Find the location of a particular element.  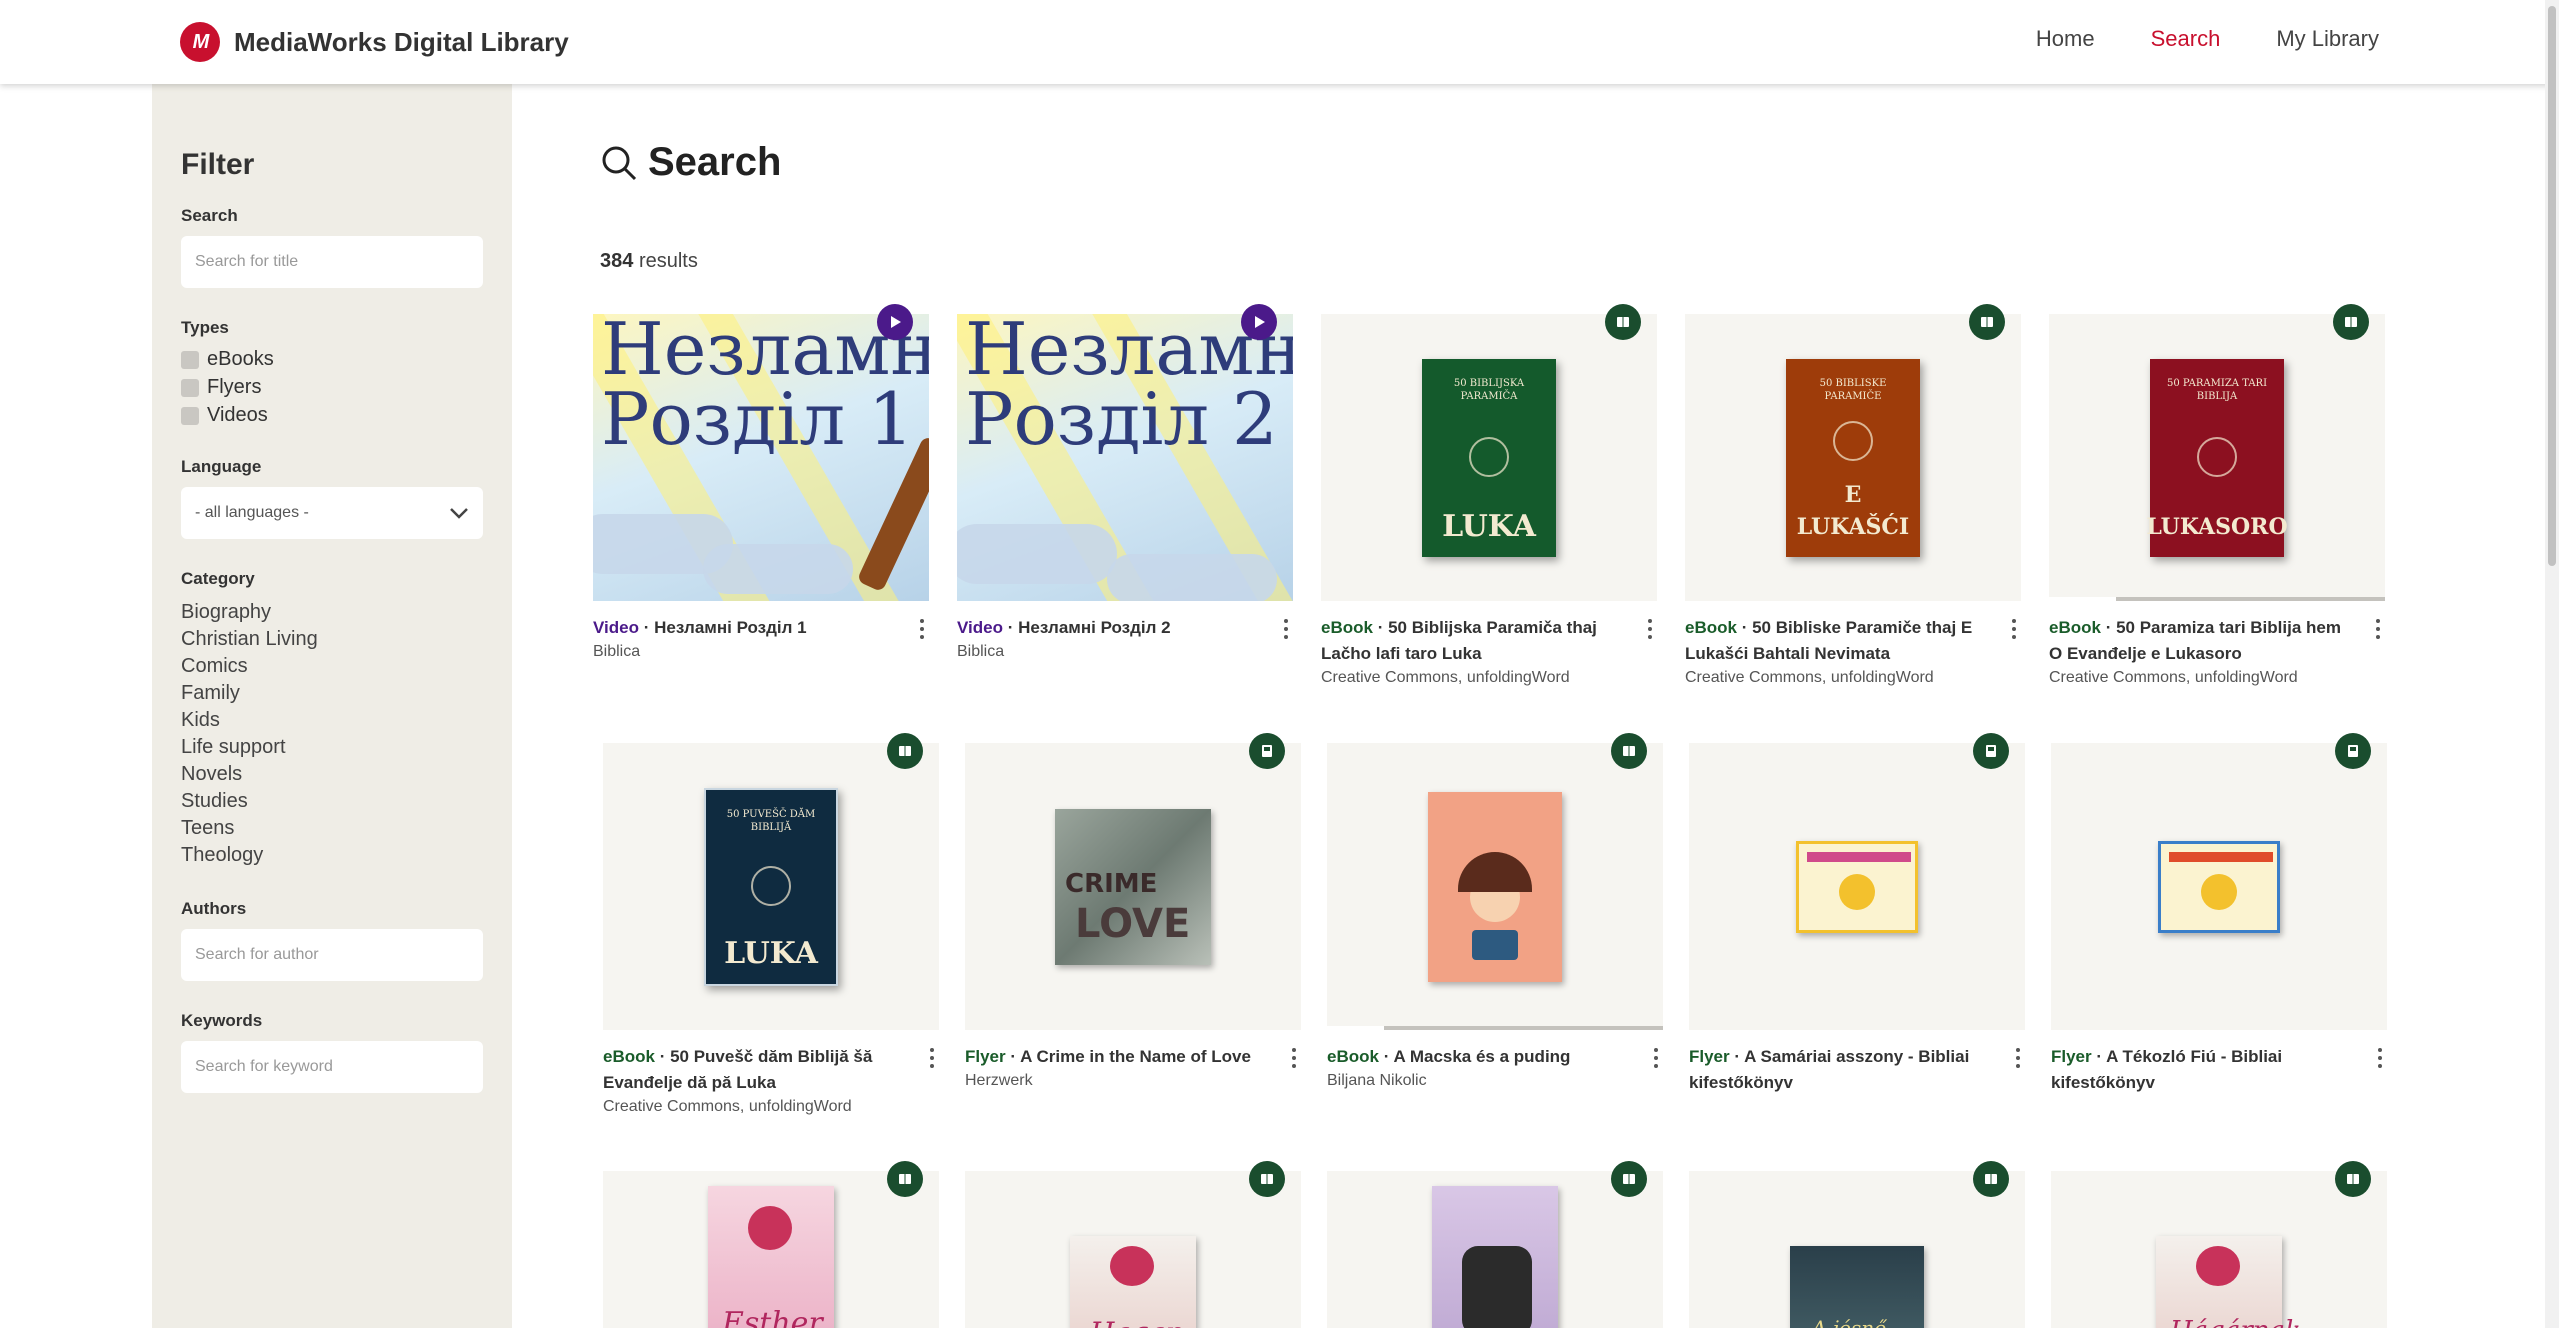

card-title: A Crime in the Name of Love is located at coordinates (1135, 1056).